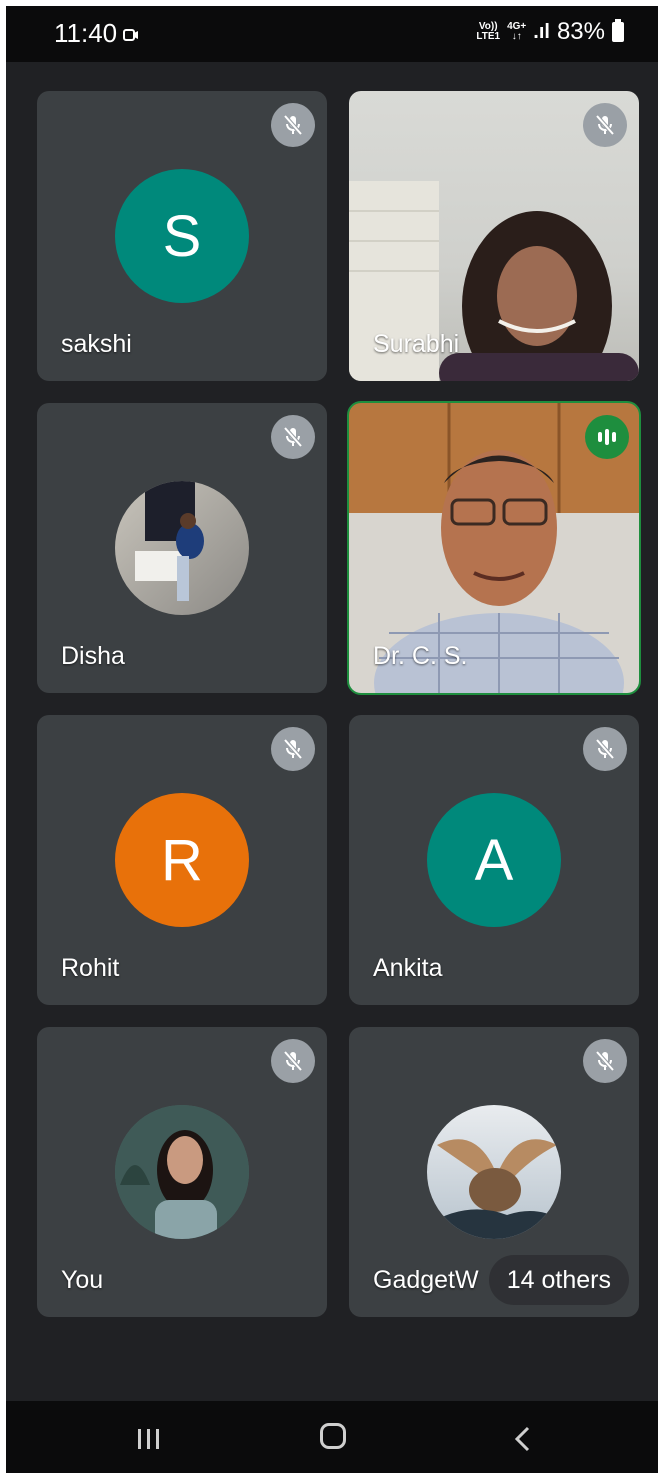  I want to click on status-time: 11:40, so click(86, 33).